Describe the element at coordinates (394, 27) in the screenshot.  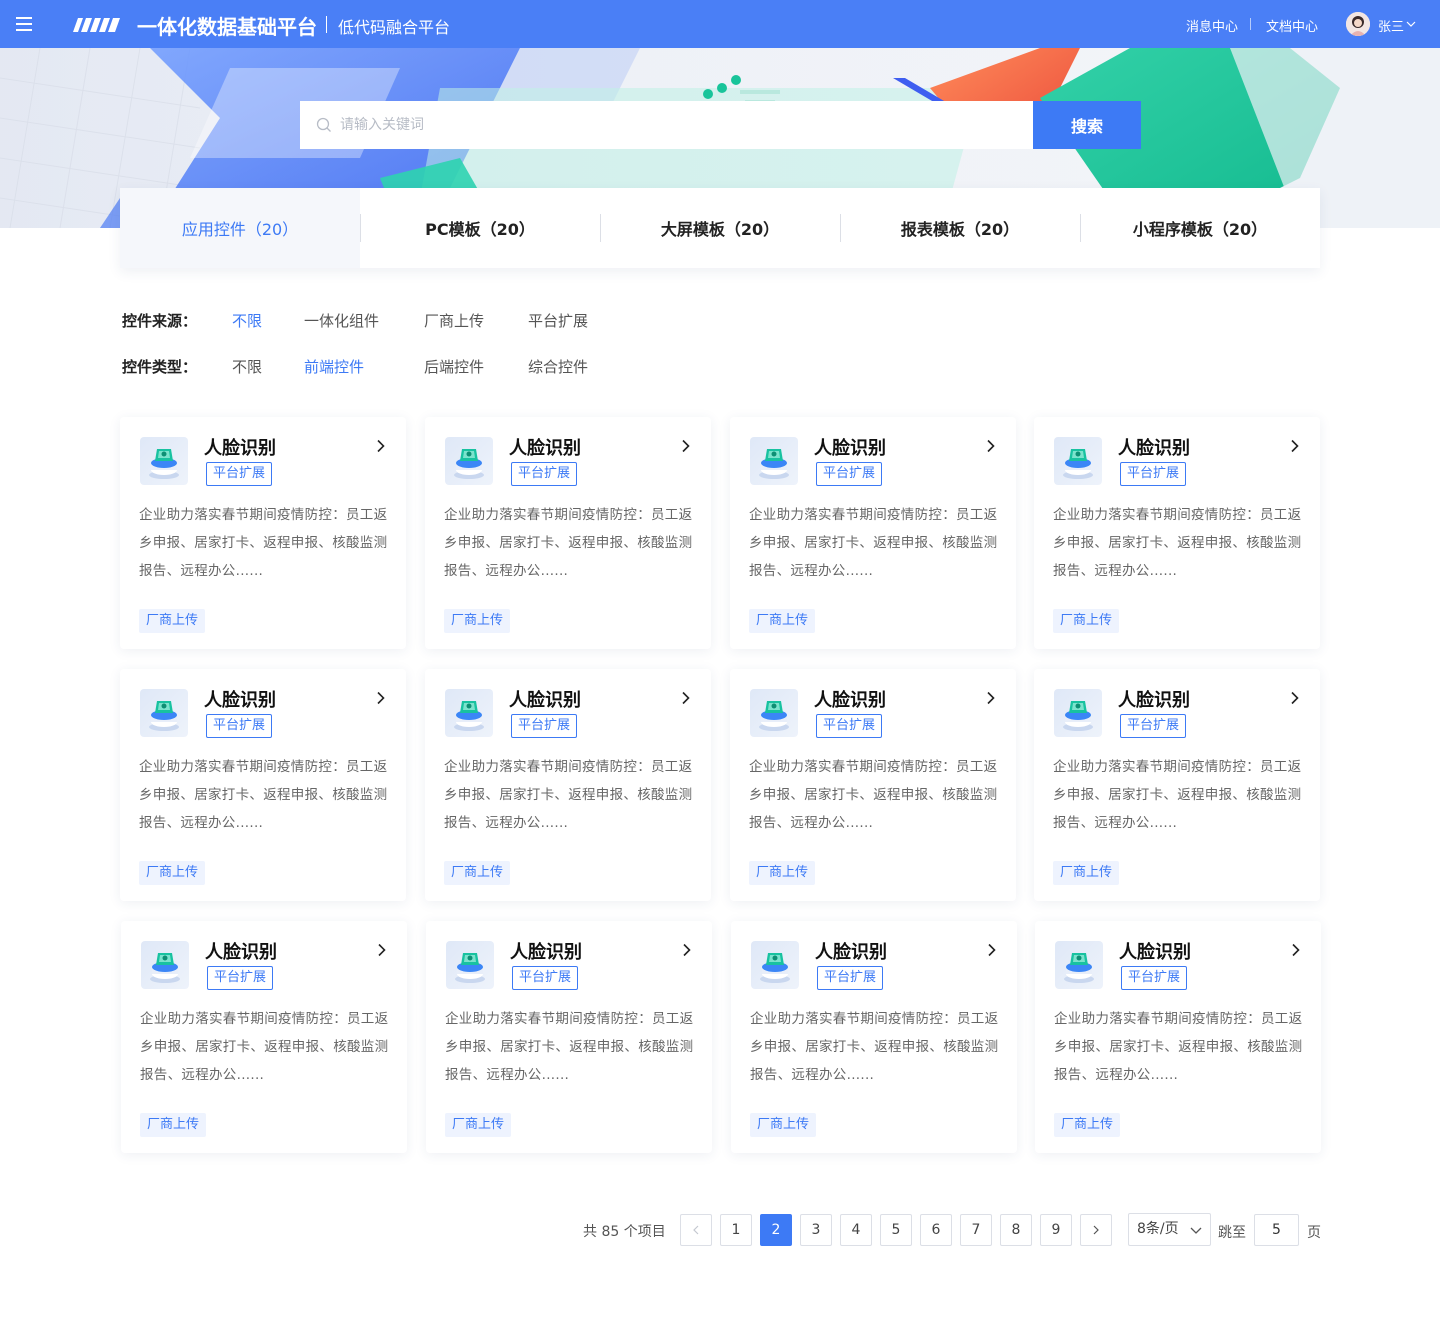
I see `platform-subbrand: 低代码融合平台` at that location.